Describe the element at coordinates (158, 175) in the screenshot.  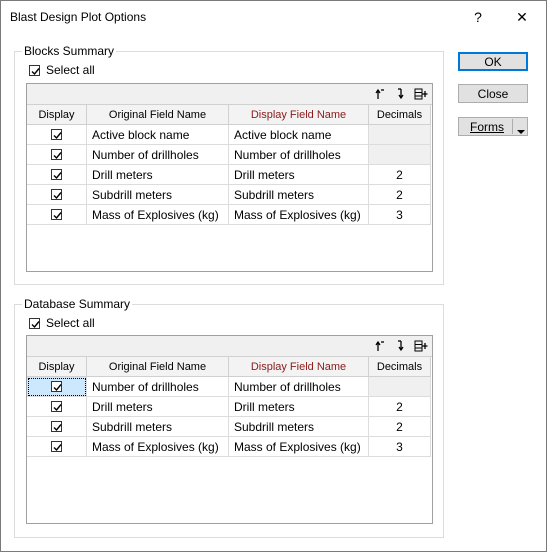
I see `blocks-original-field-cell: Drill meters` at that location.